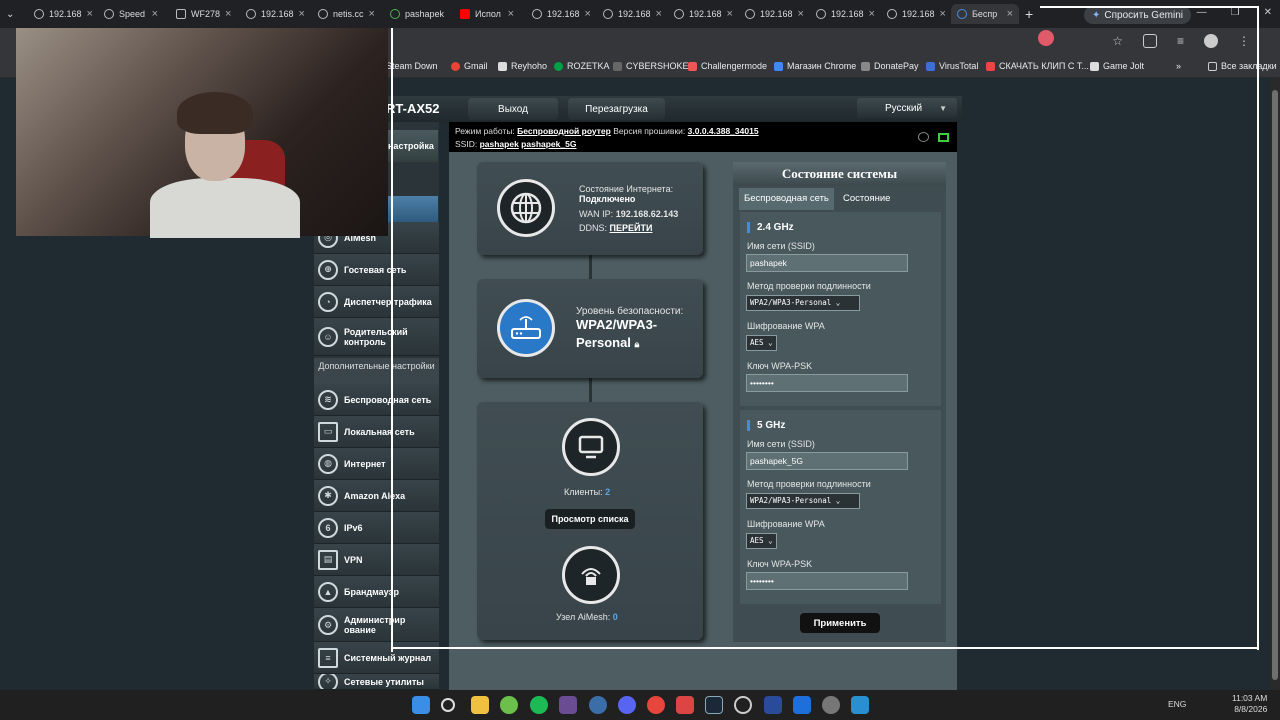  What do you see at coordinates (714, 705) in the screenshot?
I see `steam-icon` at bounding box center [714, 705].